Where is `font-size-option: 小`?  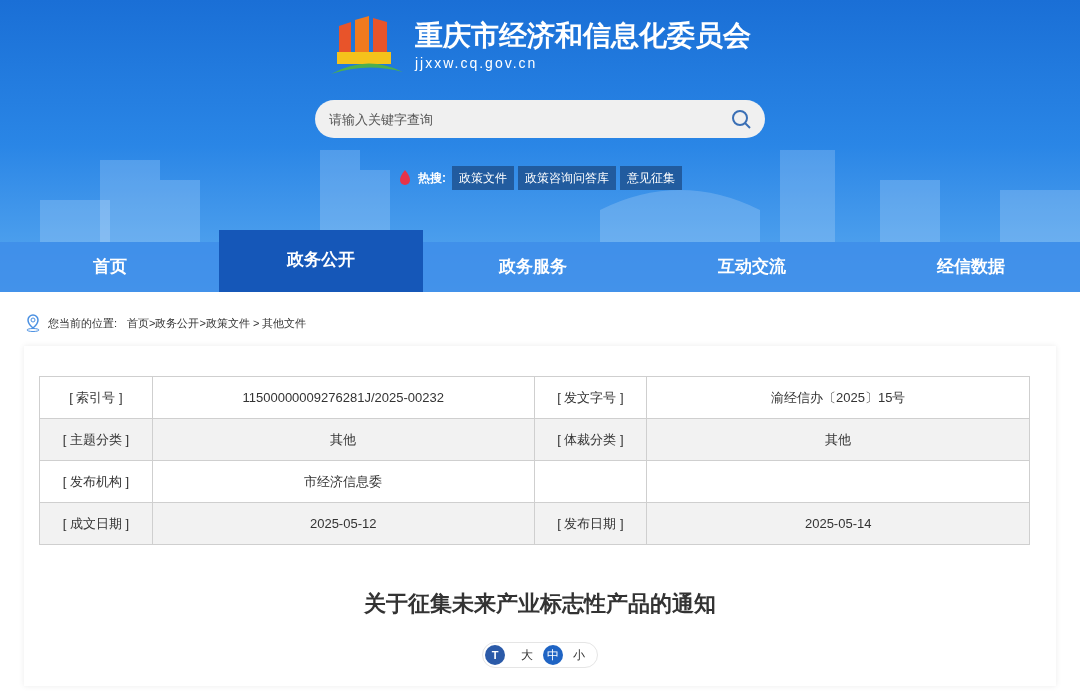 font-size-option: 小 is located at coordinates (579, 655).